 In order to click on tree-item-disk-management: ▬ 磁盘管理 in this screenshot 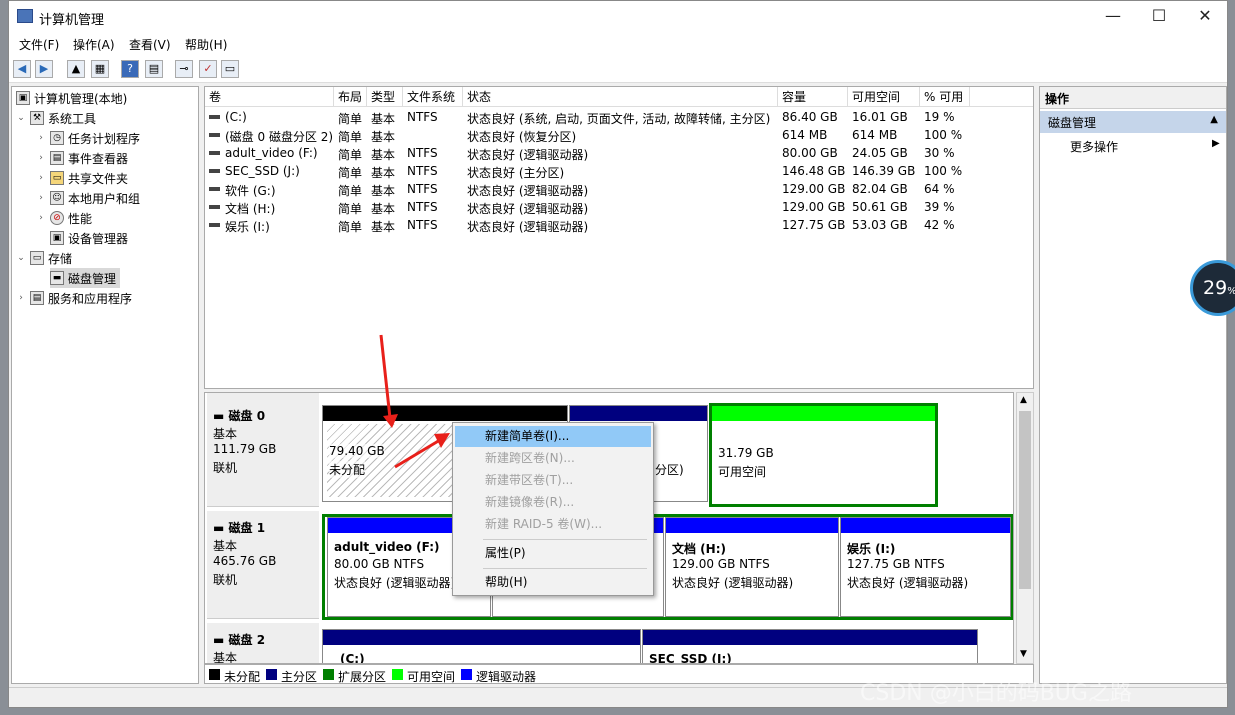, I will do `click(85, 278)`.